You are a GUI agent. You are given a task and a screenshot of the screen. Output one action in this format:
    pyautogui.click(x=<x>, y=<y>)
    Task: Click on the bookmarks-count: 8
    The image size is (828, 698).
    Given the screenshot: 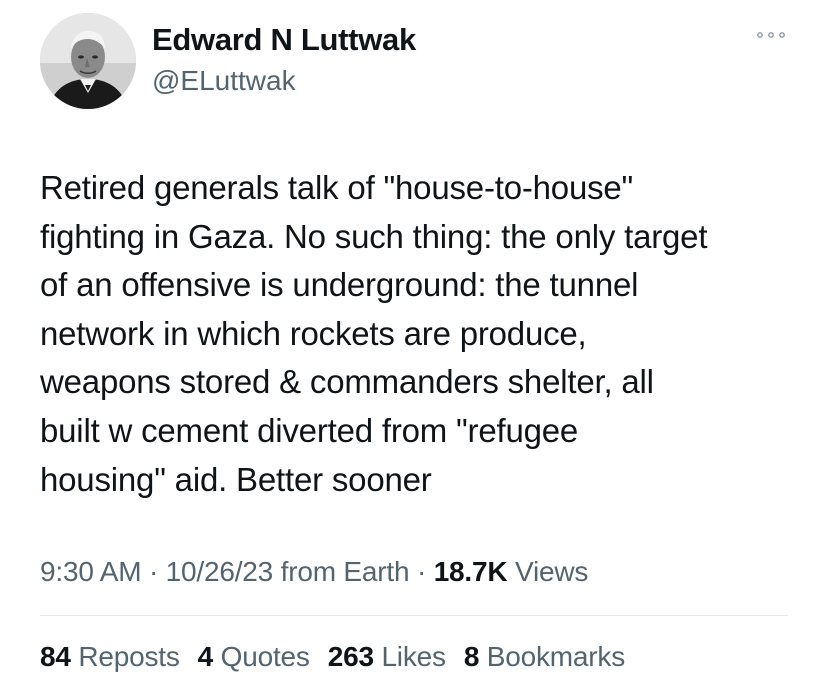 What is the action you would take?
    pyautogui.click(x=471, y=656)
    